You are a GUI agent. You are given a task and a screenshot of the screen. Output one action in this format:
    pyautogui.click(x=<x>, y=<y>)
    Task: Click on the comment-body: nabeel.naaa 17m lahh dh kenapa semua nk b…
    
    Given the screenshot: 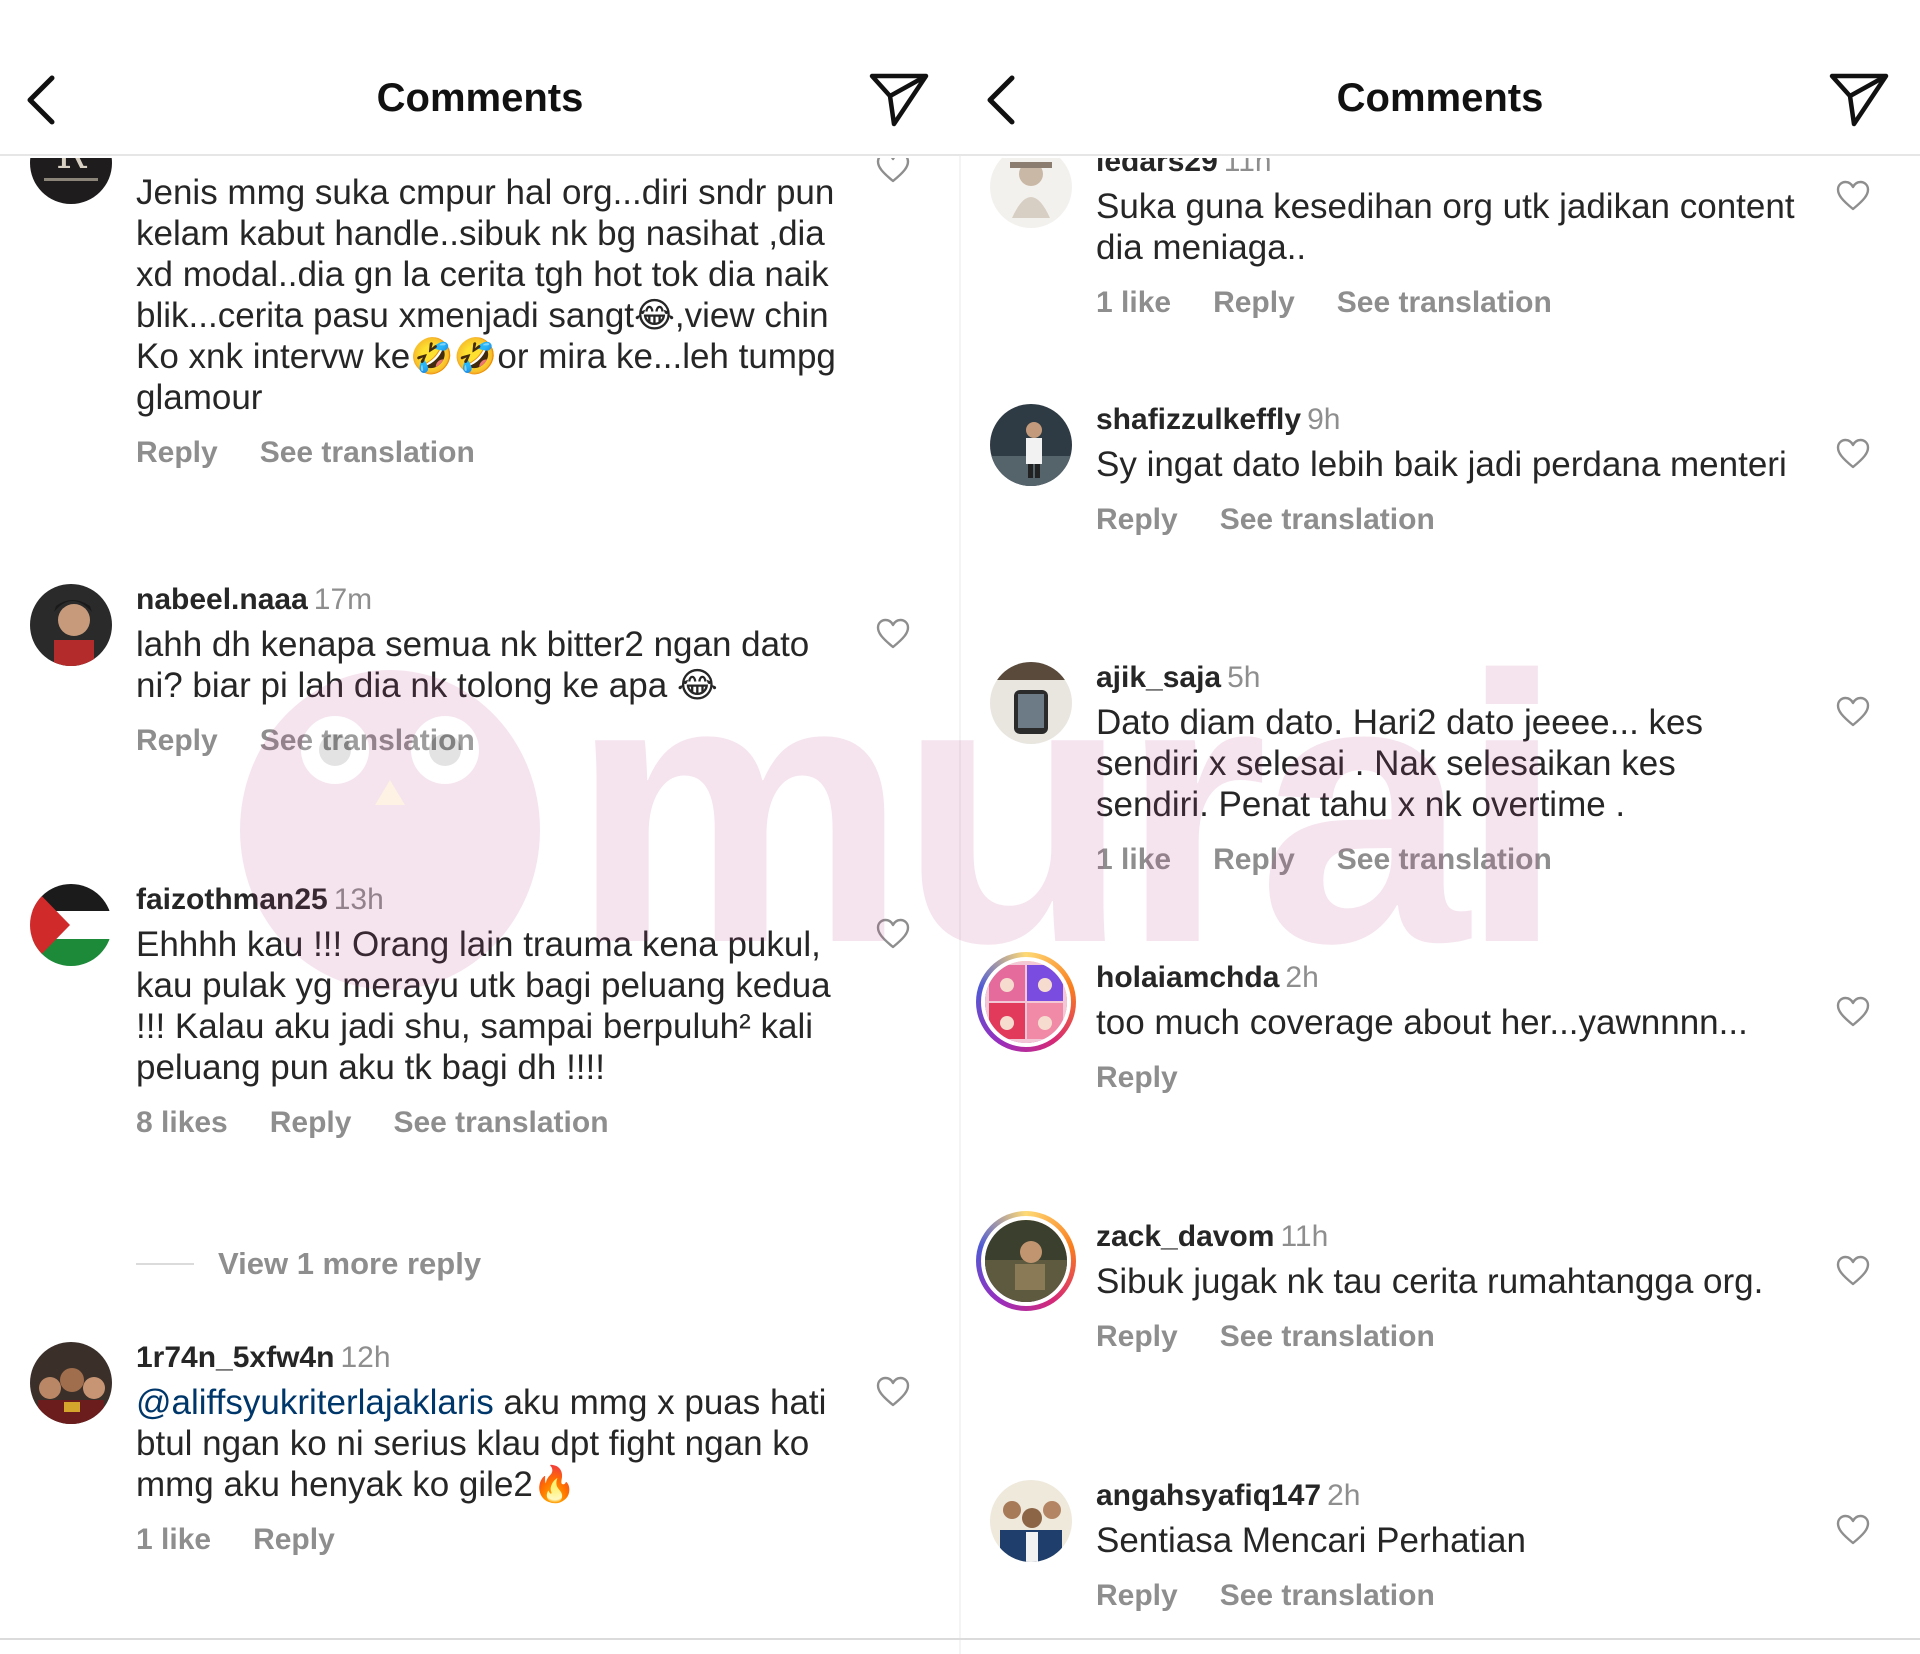 What is the action you would take?
    pyautogui.click(x=486, y=670)
    